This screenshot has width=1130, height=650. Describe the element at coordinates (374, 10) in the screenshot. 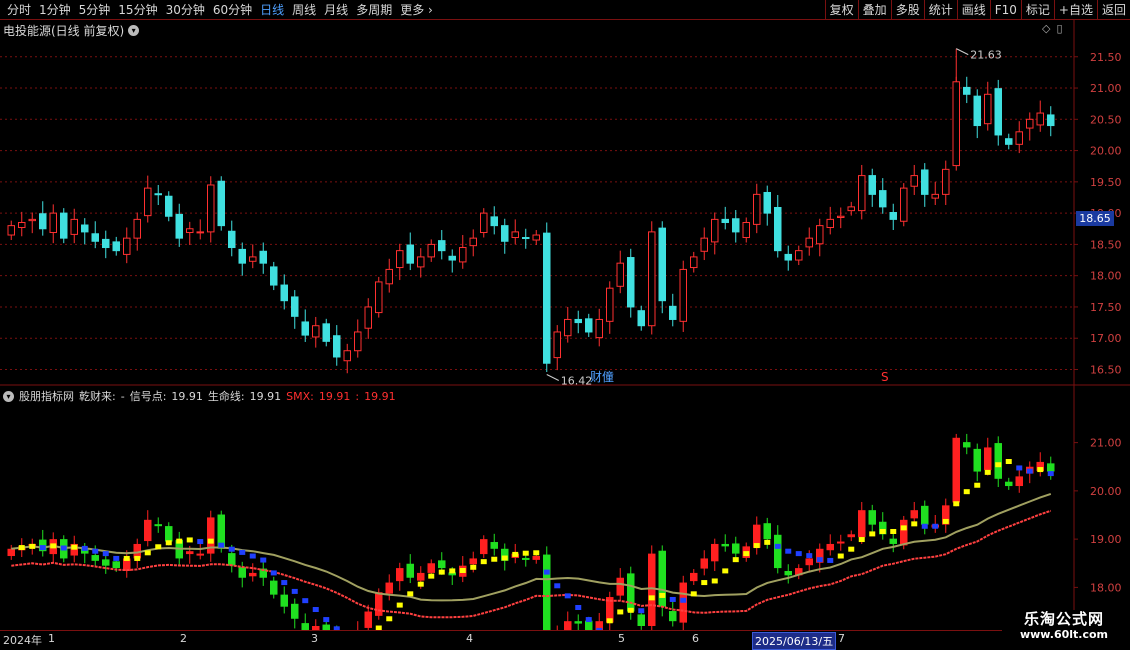

I see `tab-multi-period: 多周期` at that location.